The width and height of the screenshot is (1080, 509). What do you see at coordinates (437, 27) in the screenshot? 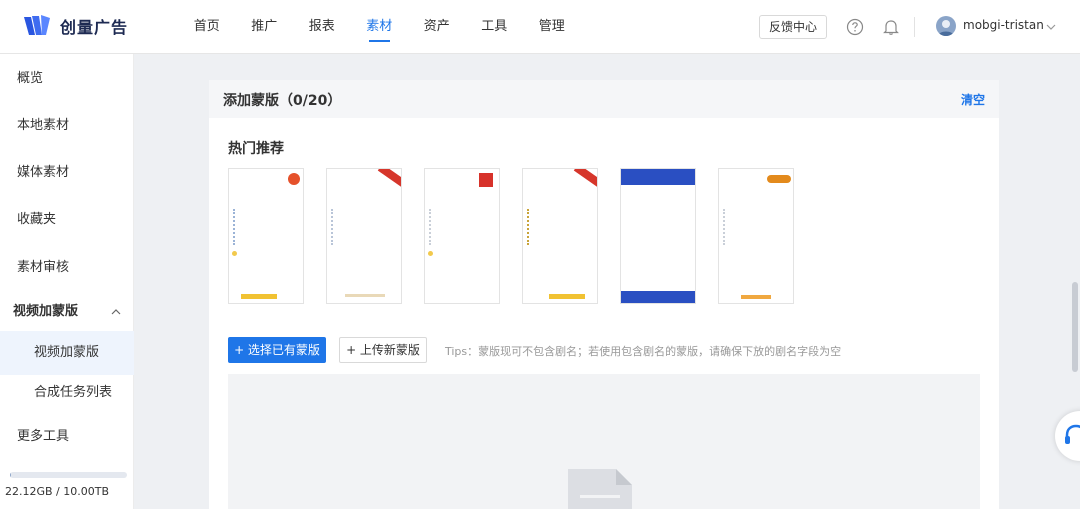
I see `nav-assets: 资产` at bounding box center [437, 27].